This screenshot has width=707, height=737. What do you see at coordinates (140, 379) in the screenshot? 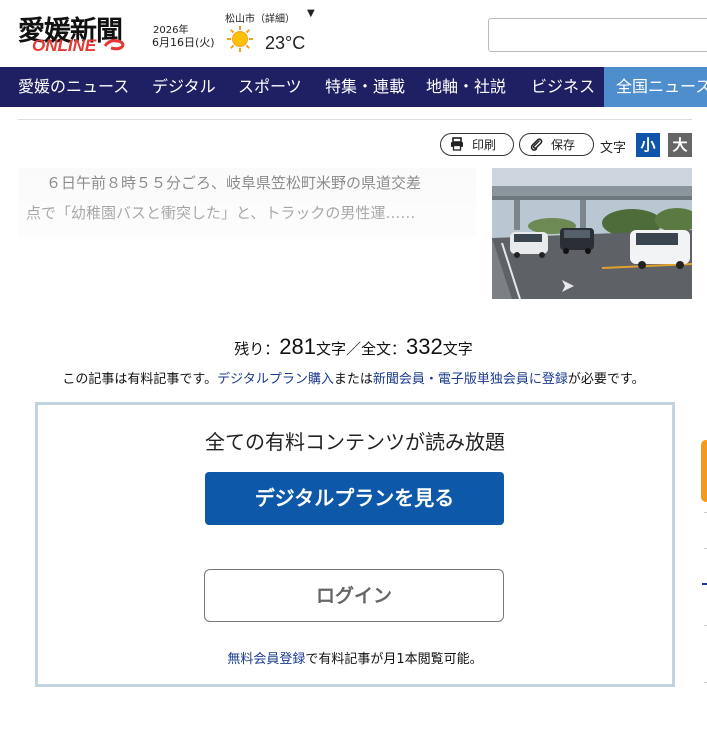
I see `notice-text-1: この記事は有料記事です。` at bounding box center [140, 379].